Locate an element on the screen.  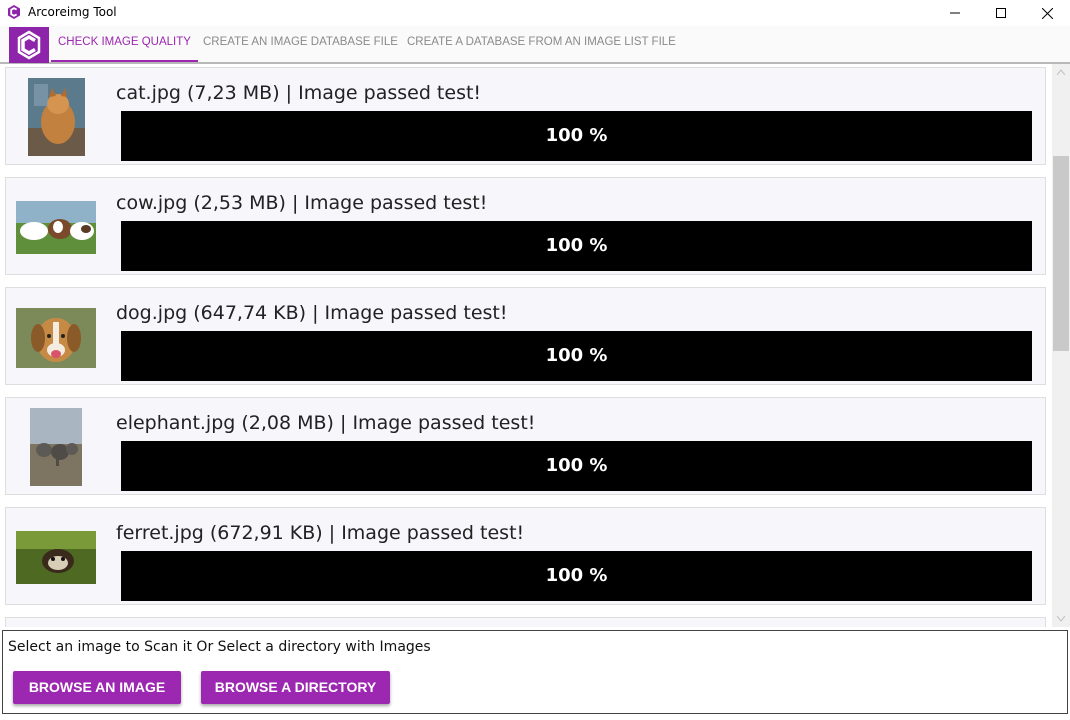
arrow-down-icon is located at coordinates (1061, 619).